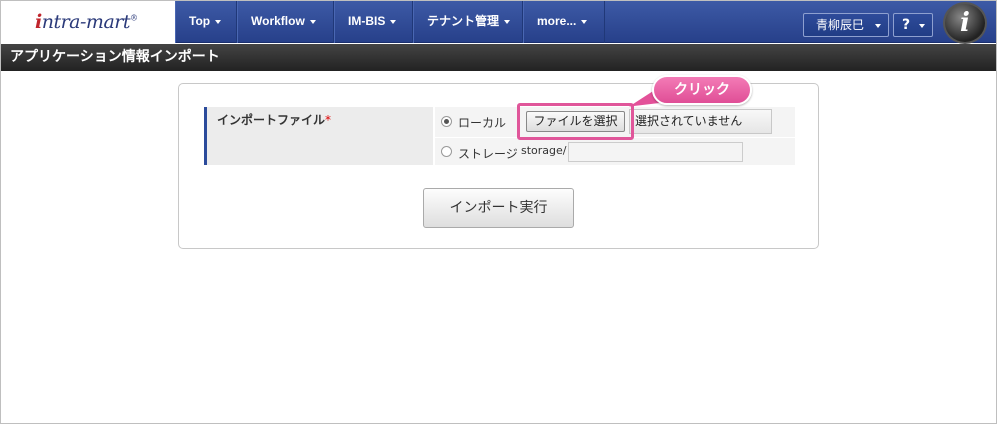 Image resolution: width=997 pixels, height=424 pixels. What do you see at coordinates (278, 21) in the screenshot?
I see `menu-workflow-label: Workflow` at bounding box center [278, 21].